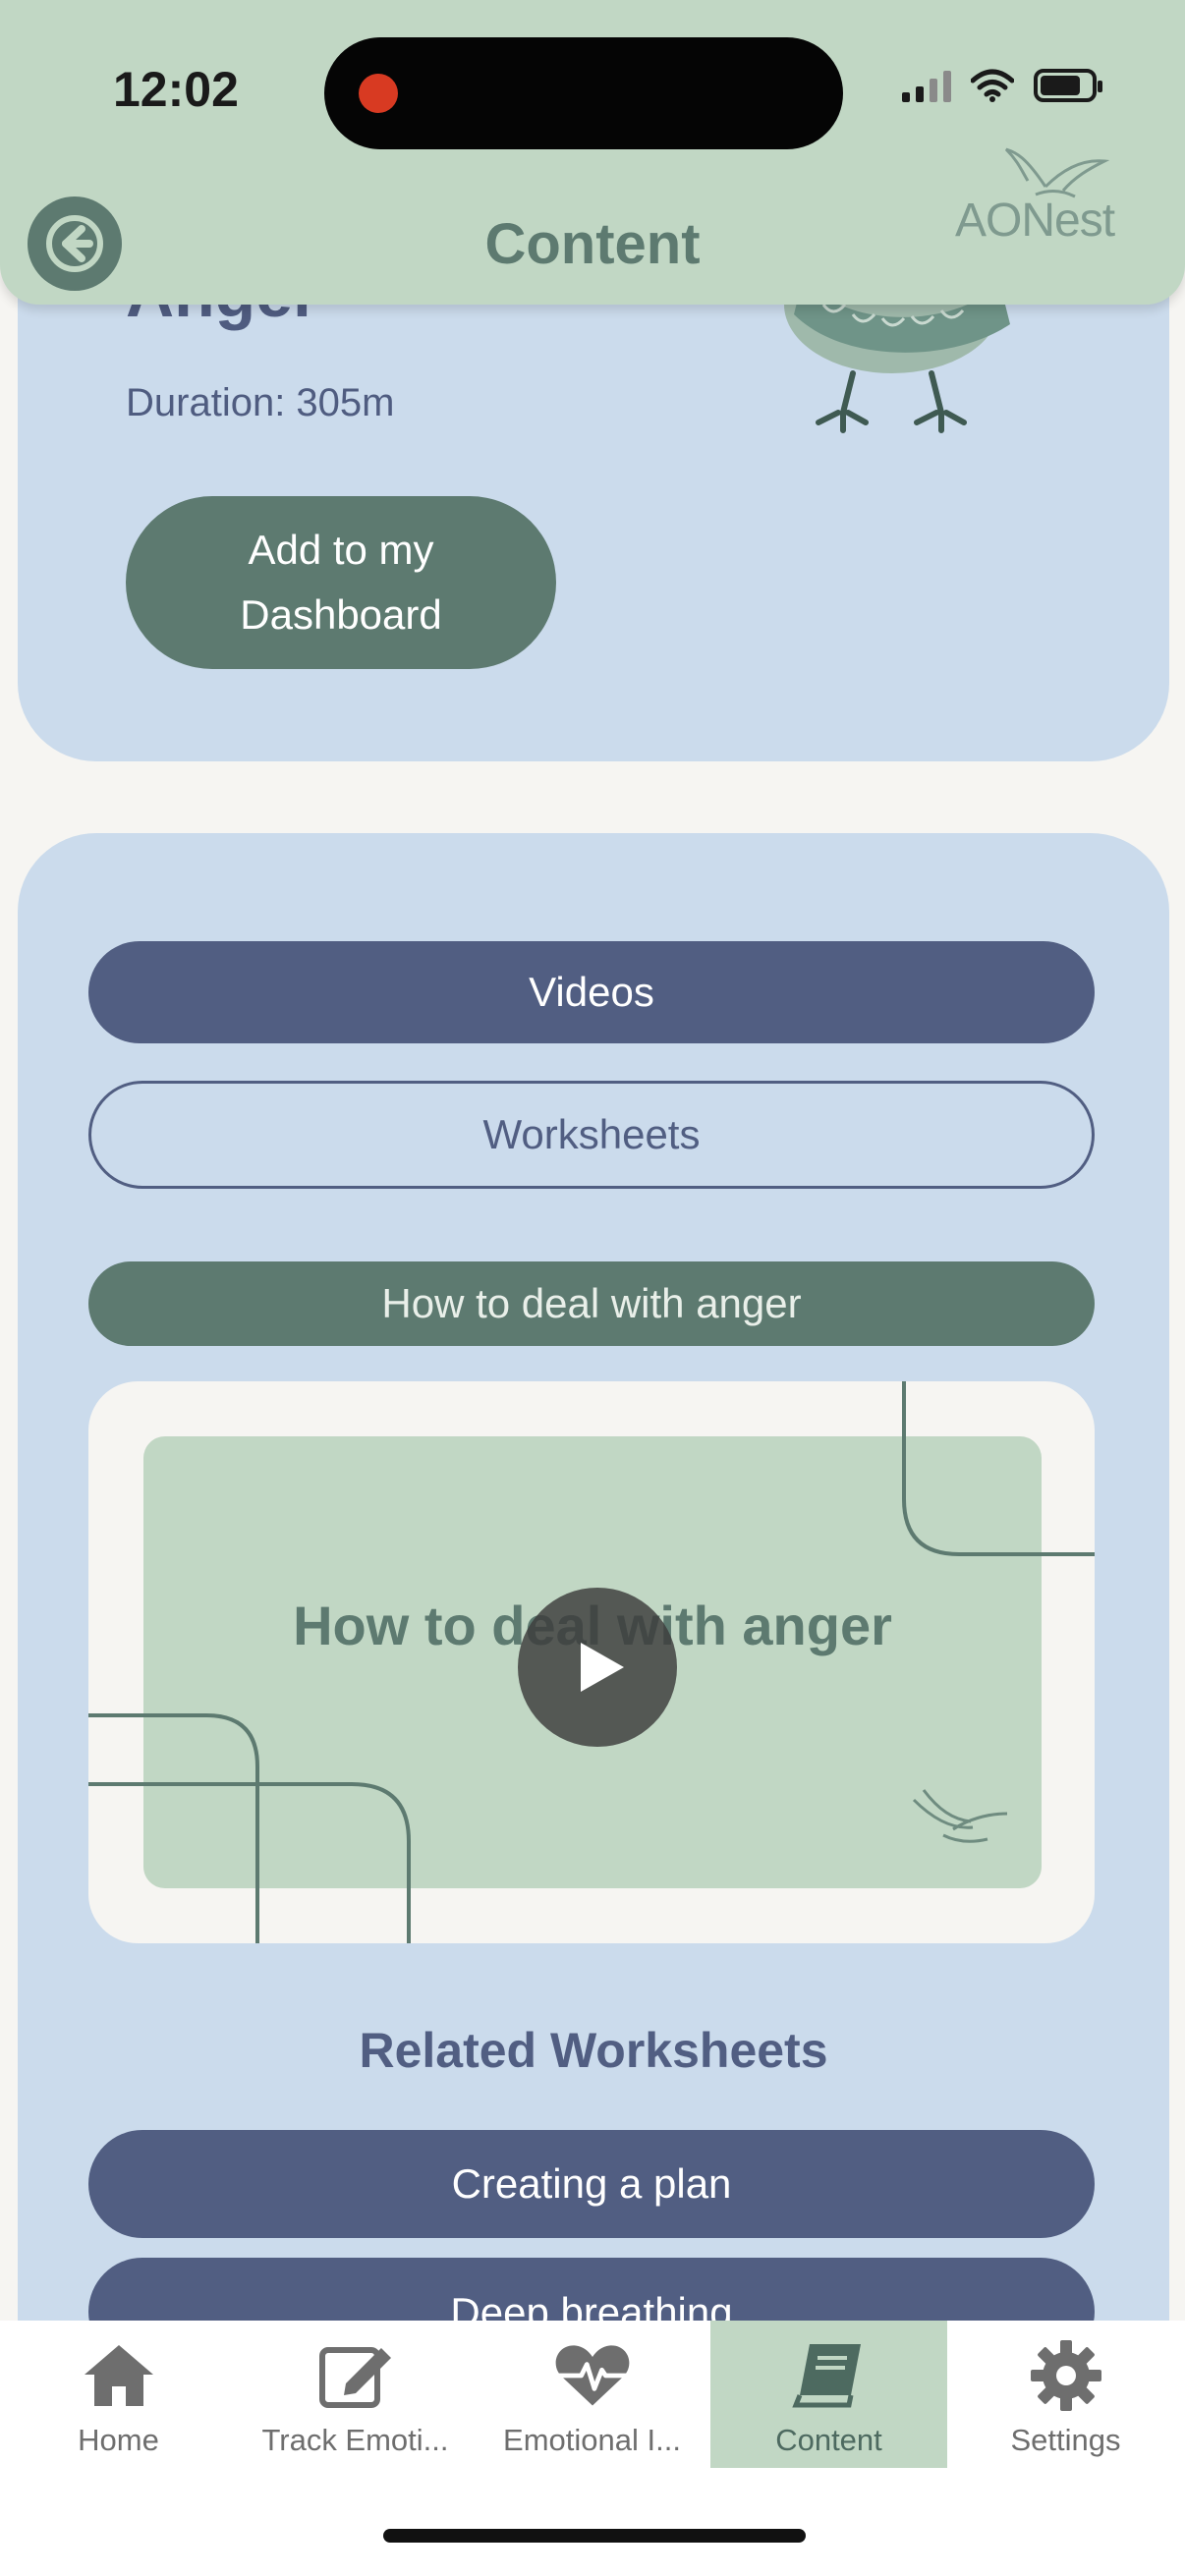 This screenshot has height=2576, width=1185. What do you see at coordinates (592, 1303) in the screenshot?
I see `video-title-banner: How to deal with anger` at bounding box center [592, 1303].